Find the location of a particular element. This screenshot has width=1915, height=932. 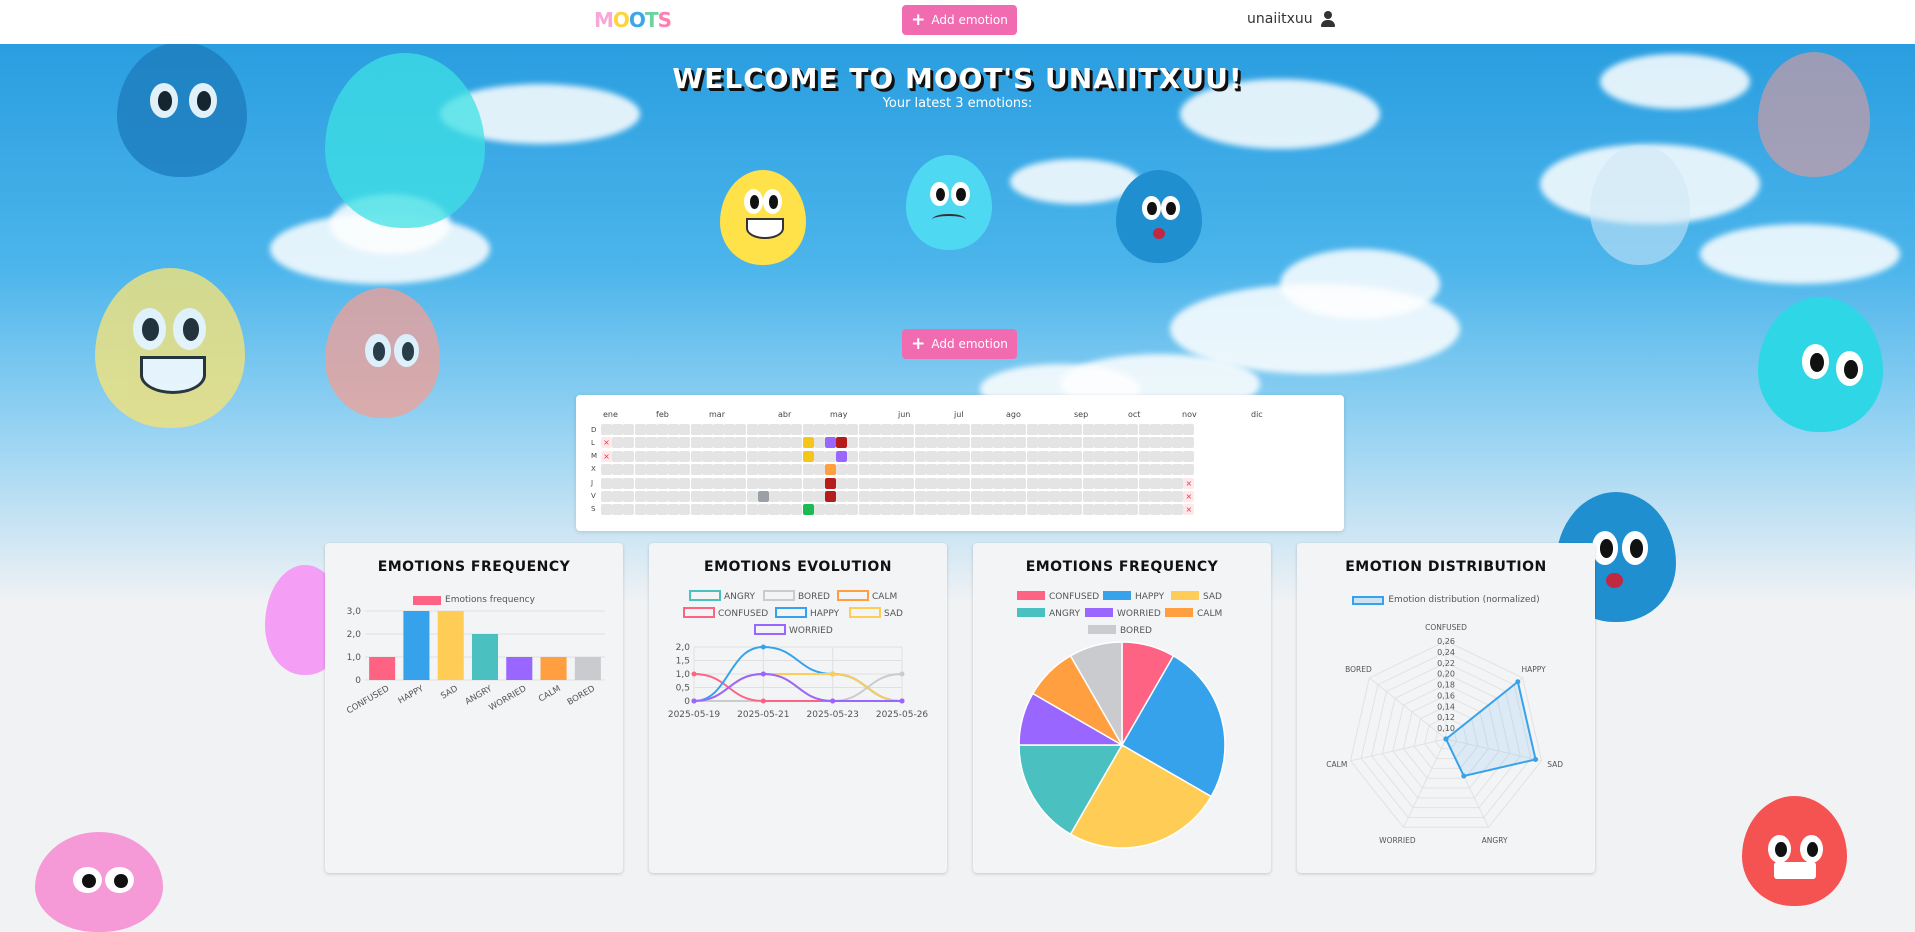

latest-emotion-sad is located at coordinates (949, 202).